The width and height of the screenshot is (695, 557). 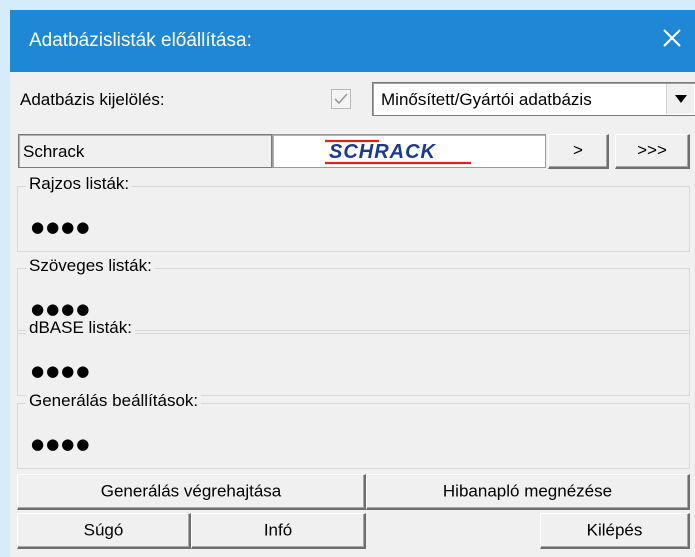 I want to click on close-icon, so click(x=672, y=38).